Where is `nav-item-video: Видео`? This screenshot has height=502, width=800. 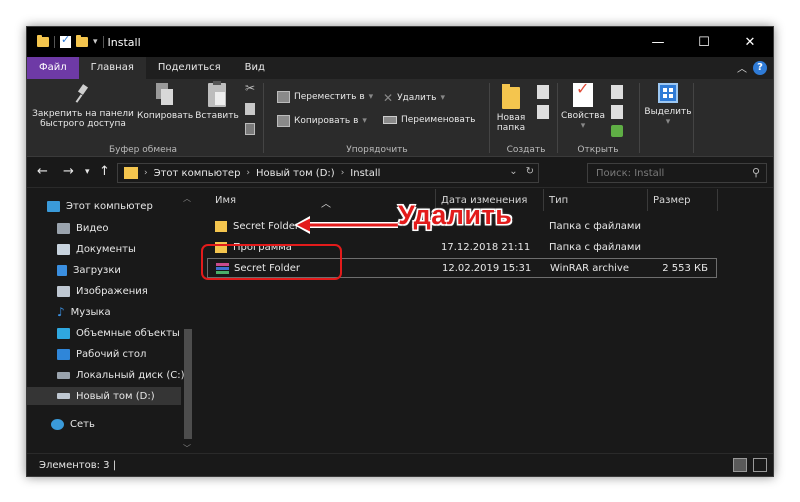 nav-item-video: Видео is located at coordinates (83, 228).